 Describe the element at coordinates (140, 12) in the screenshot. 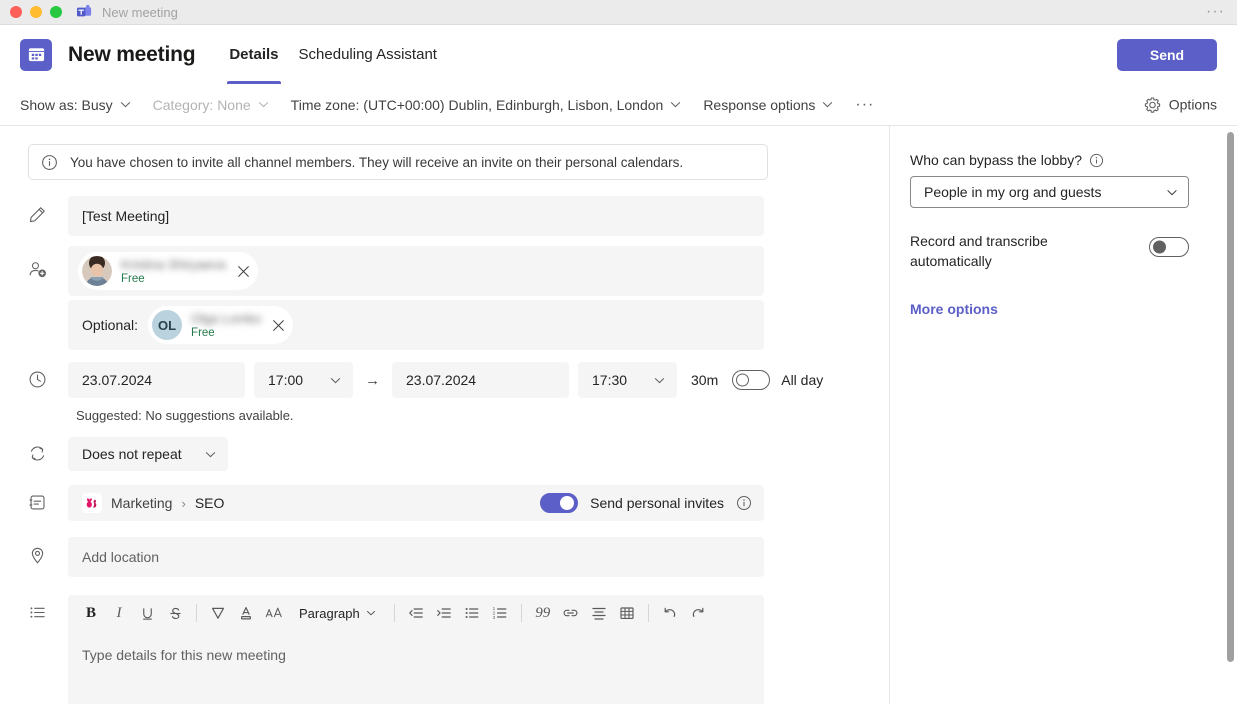

I see `window-title: New meeting` at that location.